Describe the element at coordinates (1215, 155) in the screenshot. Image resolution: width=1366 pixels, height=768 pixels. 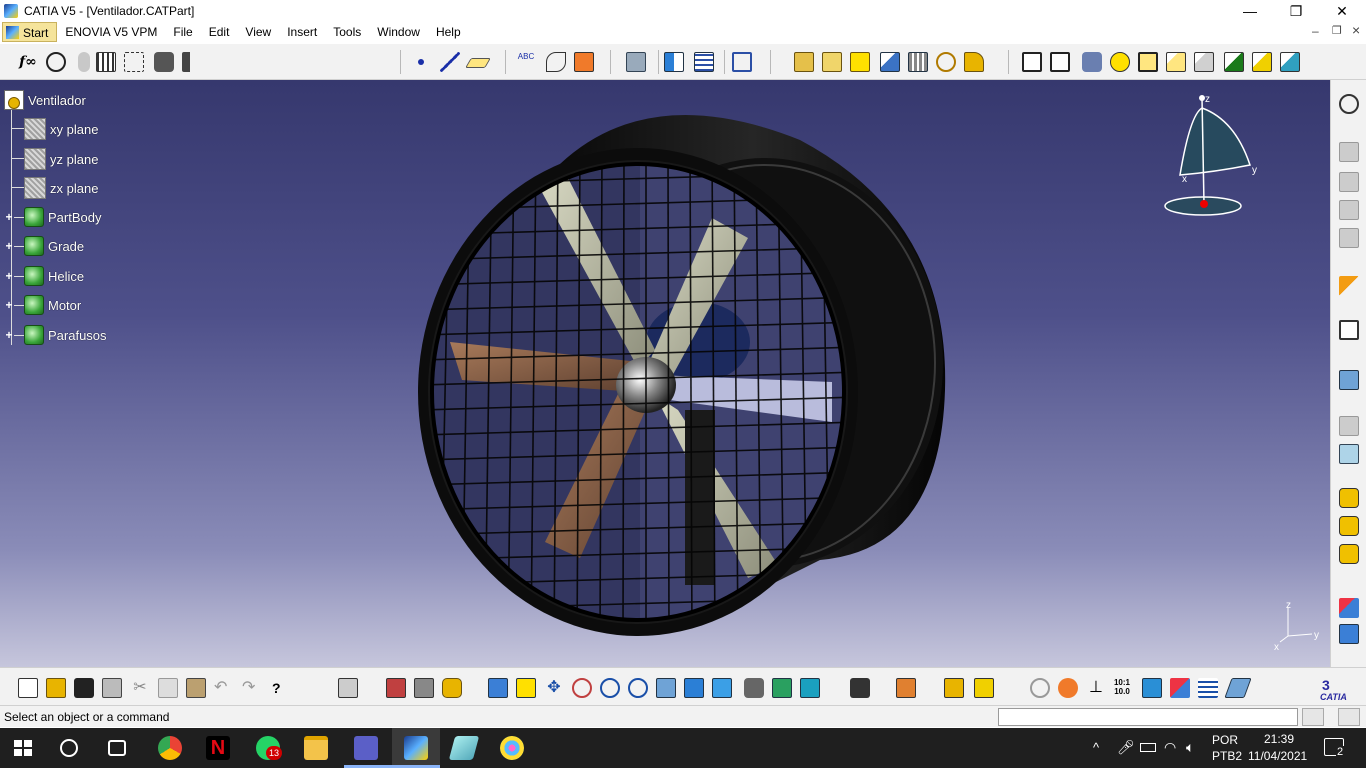
I see `compass-widget: z x y` at that location.